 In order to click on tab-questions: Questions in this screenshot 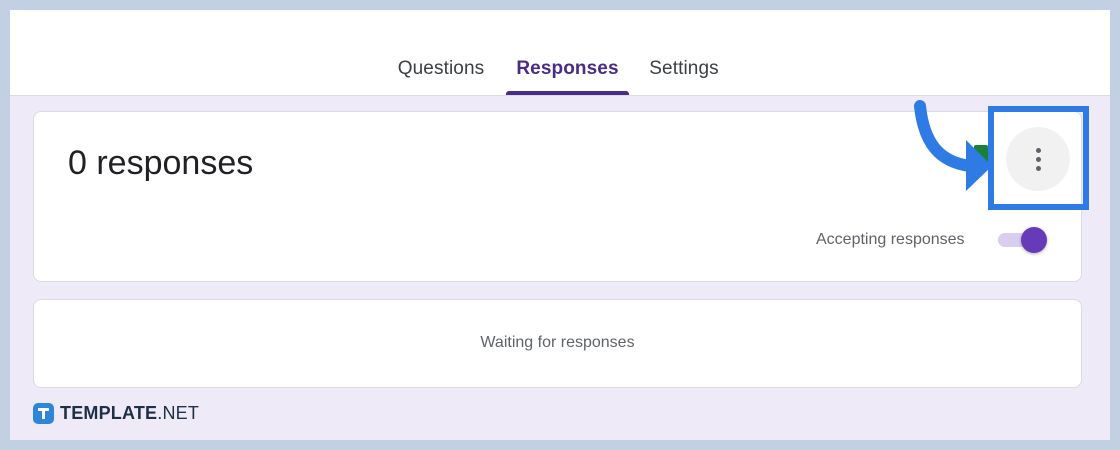, I will do `click(441, 77)`.